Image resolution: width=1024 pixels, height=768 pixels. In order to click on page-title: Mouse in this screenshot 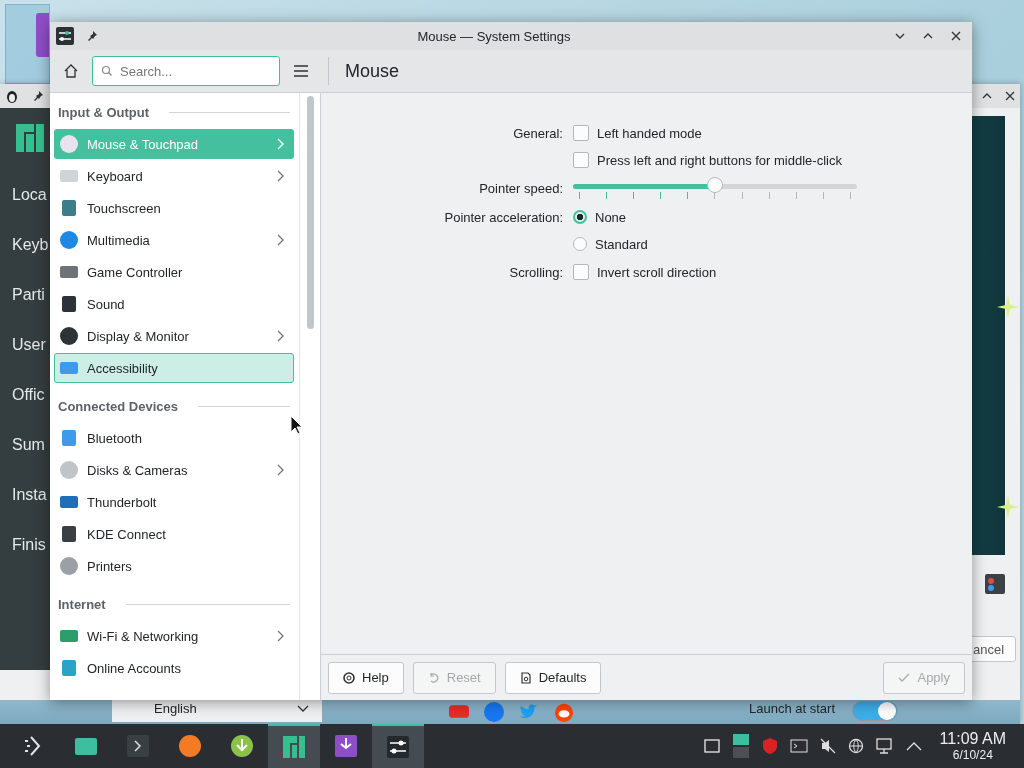, I will do `click(372, 71)`.